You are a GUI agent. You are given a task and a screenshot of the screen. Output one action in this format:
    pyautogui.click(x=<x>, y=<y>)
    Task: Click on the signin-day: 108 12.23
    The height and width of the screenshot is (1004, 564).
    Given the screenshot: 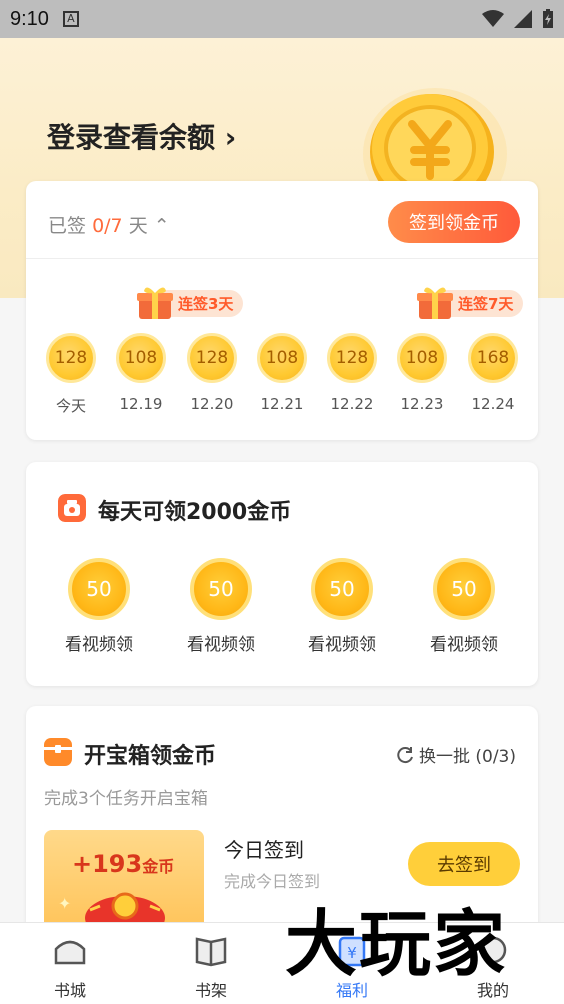 What is the action you would take?
    pyautogui.click(x=422, y=373)
    